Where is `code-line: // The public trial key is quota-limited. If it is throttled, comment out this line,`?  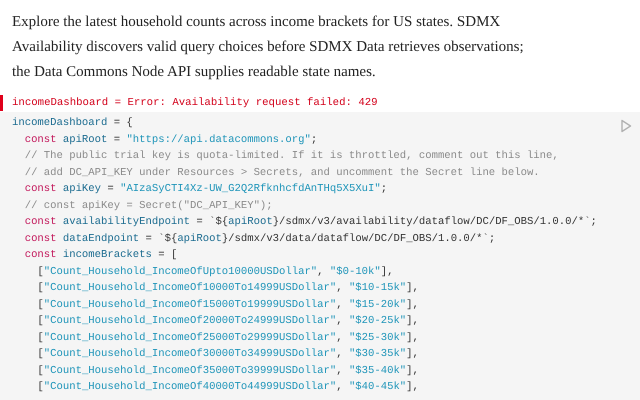 code-line: // The public trial key is quota-limited. If it is throttled, comment out this line, is located at coordinates (291, 156).